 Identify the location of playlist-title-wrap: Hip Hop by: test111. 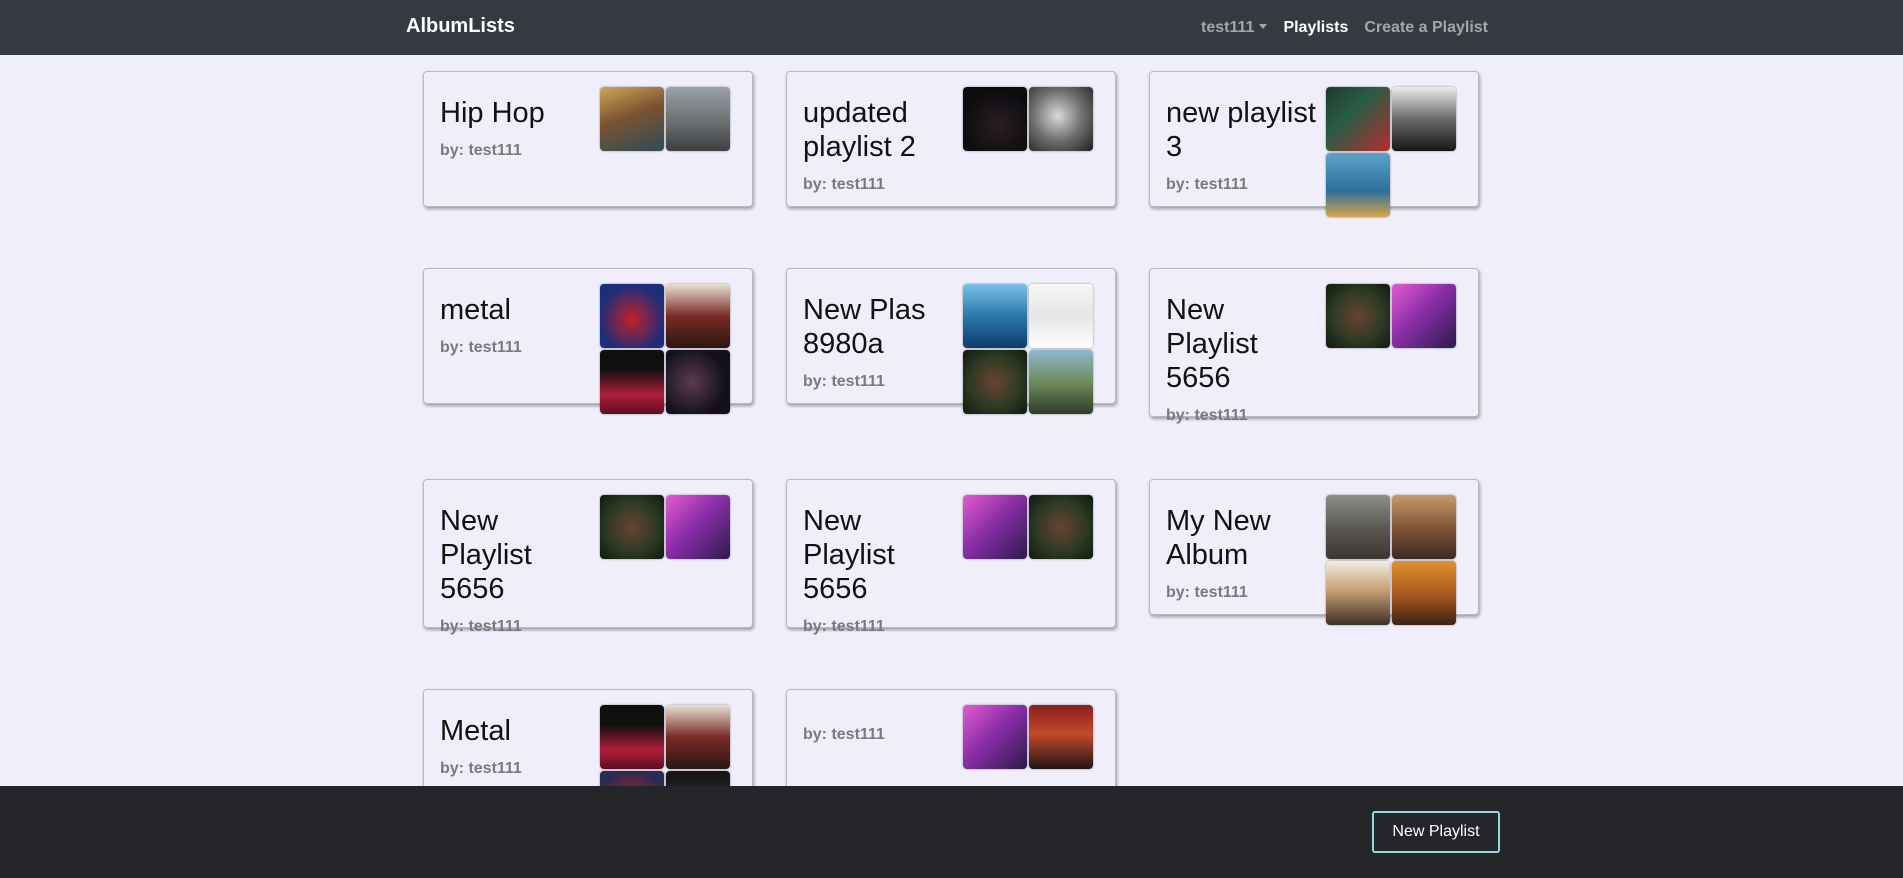
(515, 132).